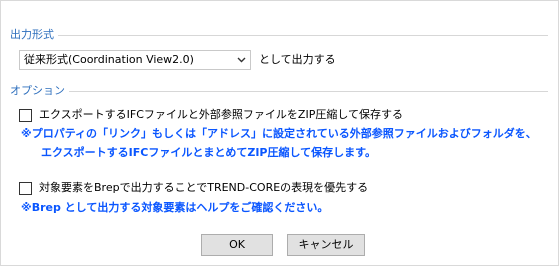  What do you see at coordinates (326, 245) in the screenshot?
I see `cancel-button: キャンセル` at bounding box center [326, 245].